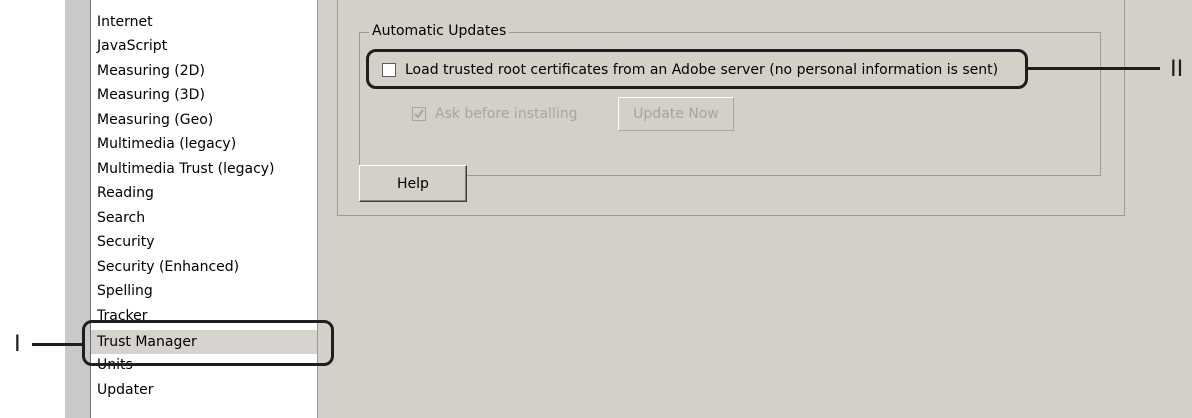  Describe the element at coordinates (57, 344) in the screenshot. I see `callout-line-one` at that location.